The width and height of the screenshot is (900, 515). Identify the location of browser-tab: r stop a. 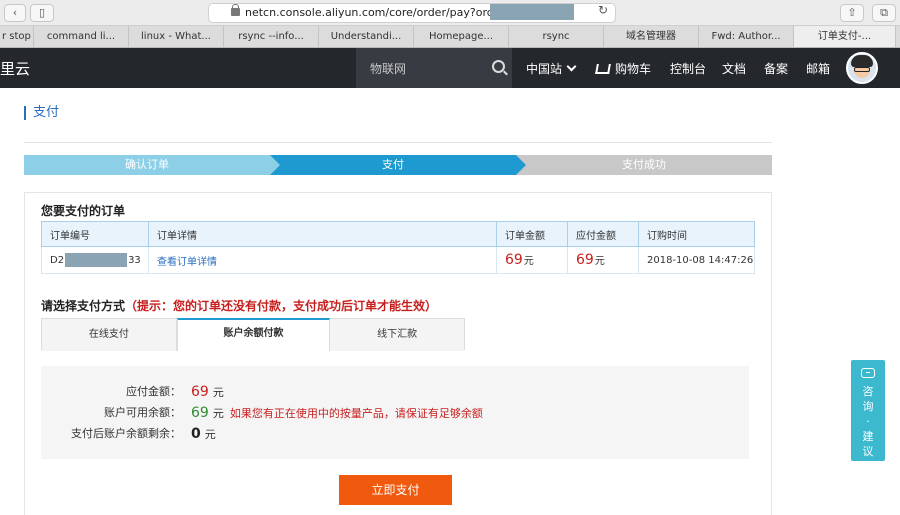
(17, 36).